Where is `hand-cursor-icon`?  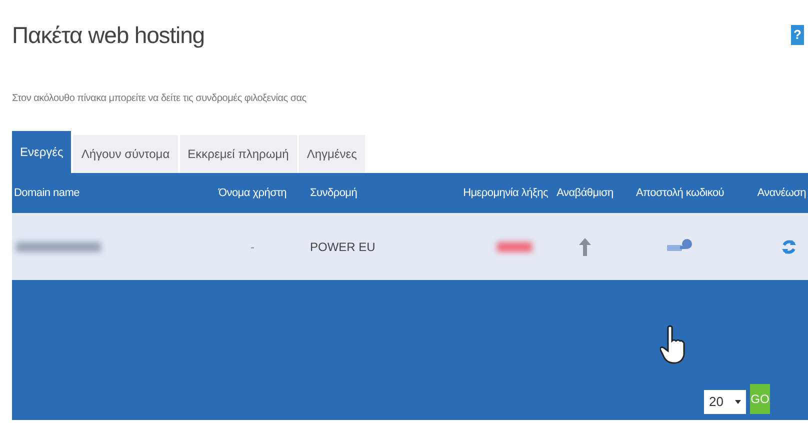
hand-cursor-icon is located at coordinates (673, 345).